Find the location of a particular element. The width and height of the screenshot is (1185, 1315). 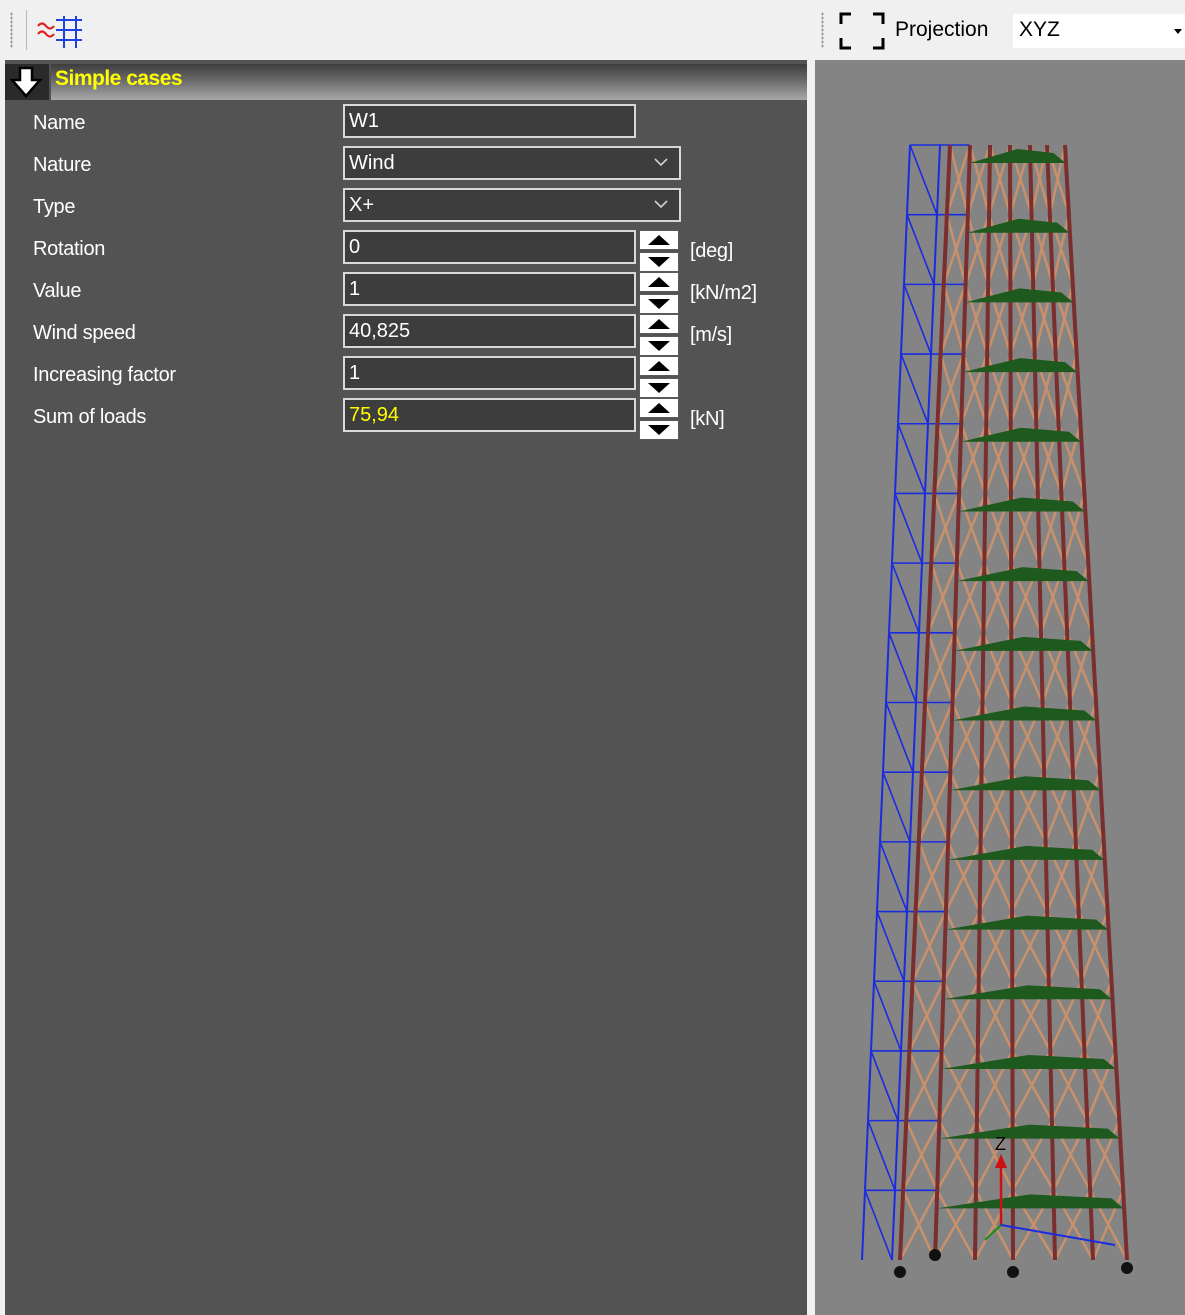

toolbar-separator is located at coordinates (26, 30).